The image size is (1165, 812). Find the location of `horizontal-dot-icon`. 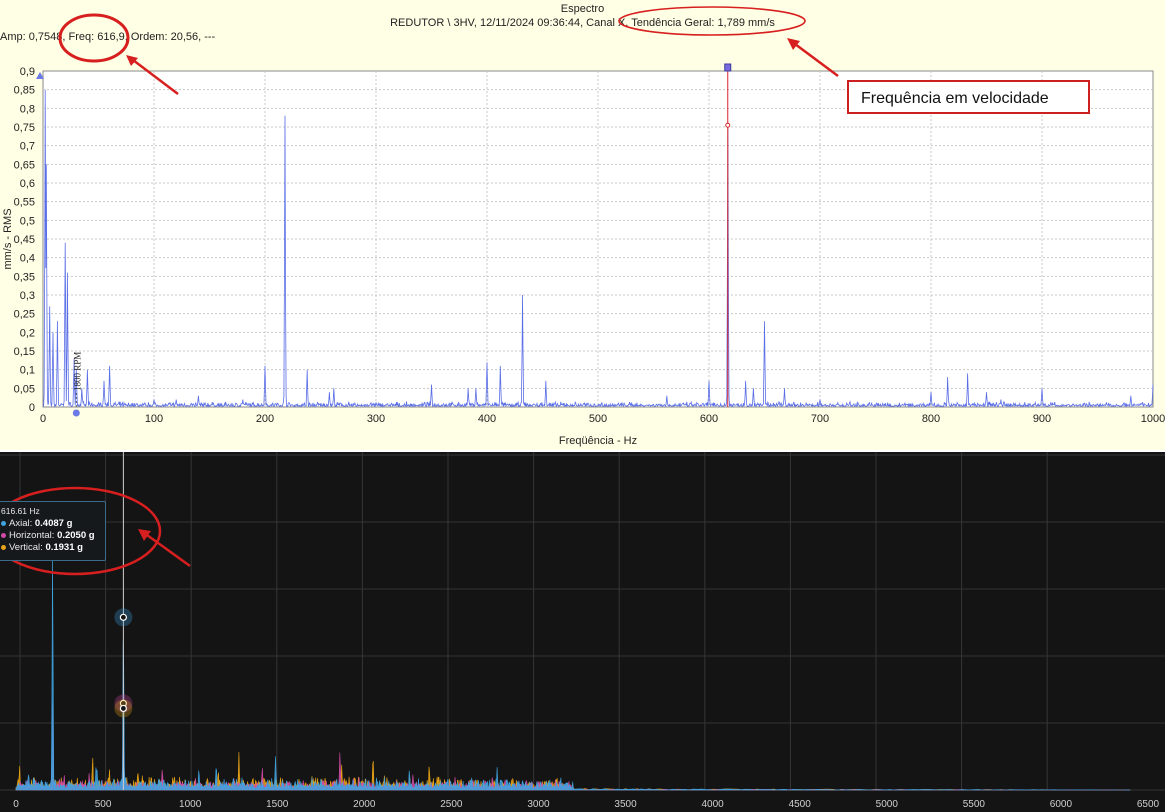

horizontal-dot-icon is located at coordinates (3, 535).